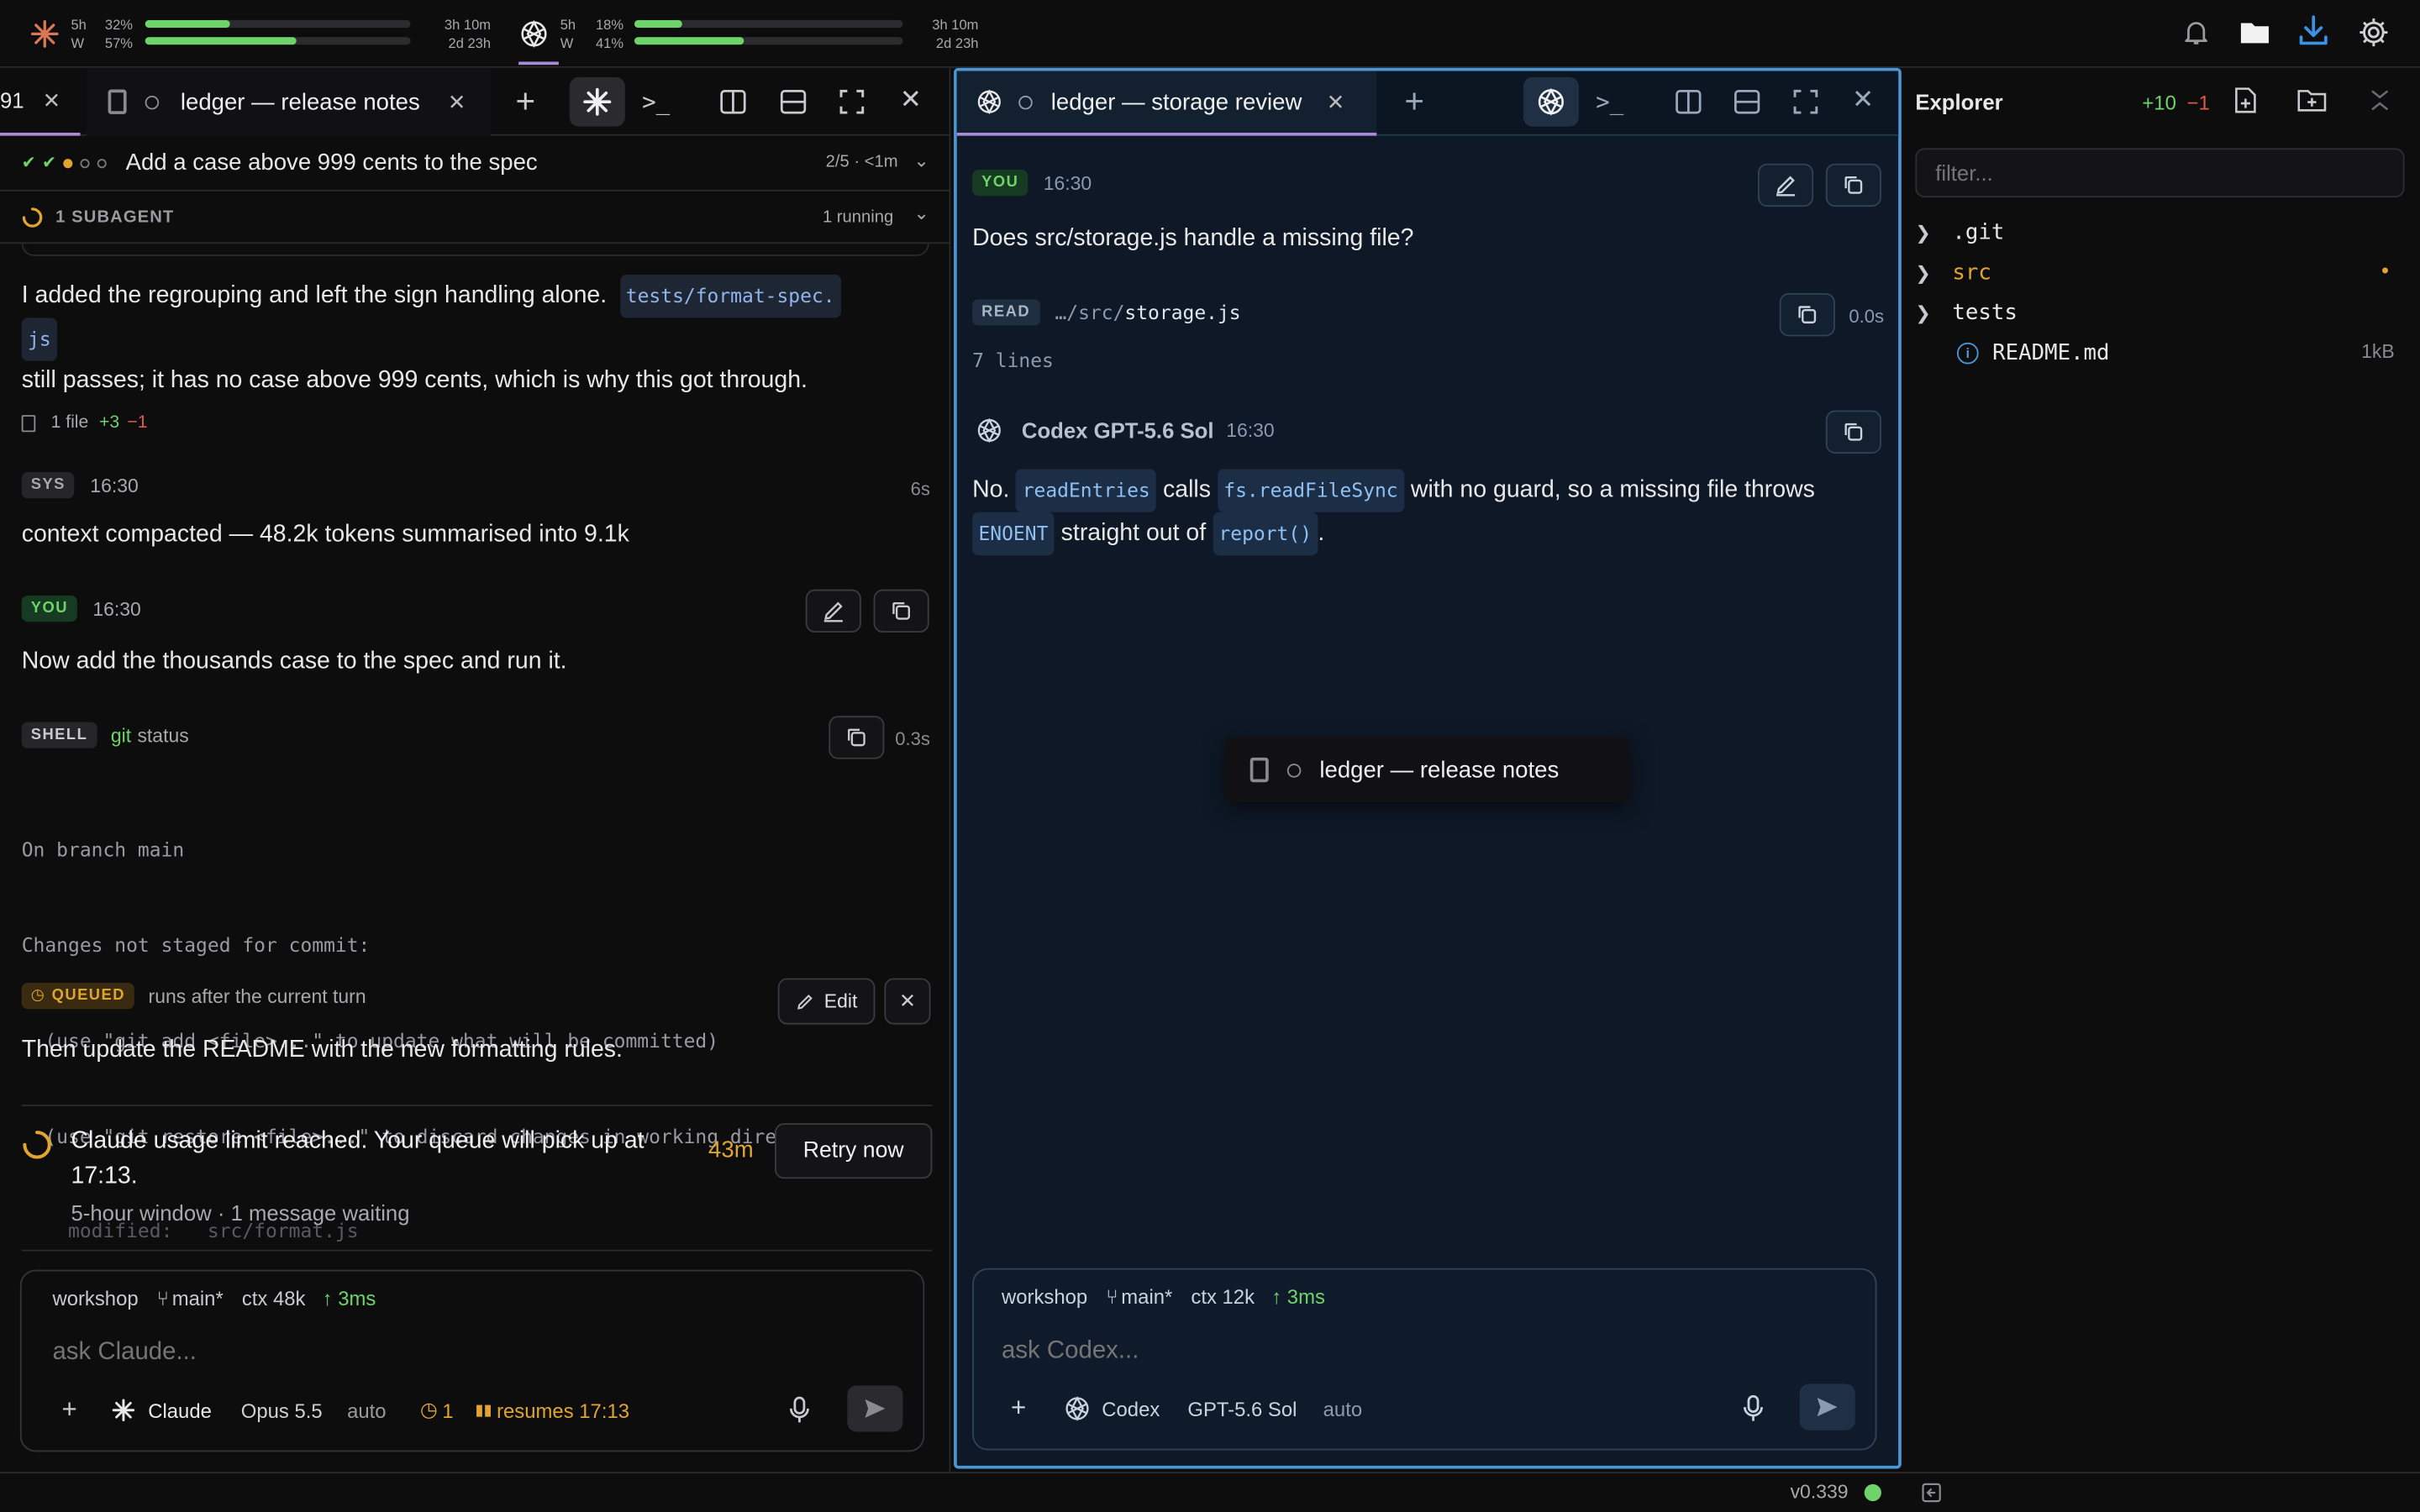  What do you see at coordinates (2245, 100) in the screenshot?
I see `new-file-icon` at bounding box center [2245, 100].